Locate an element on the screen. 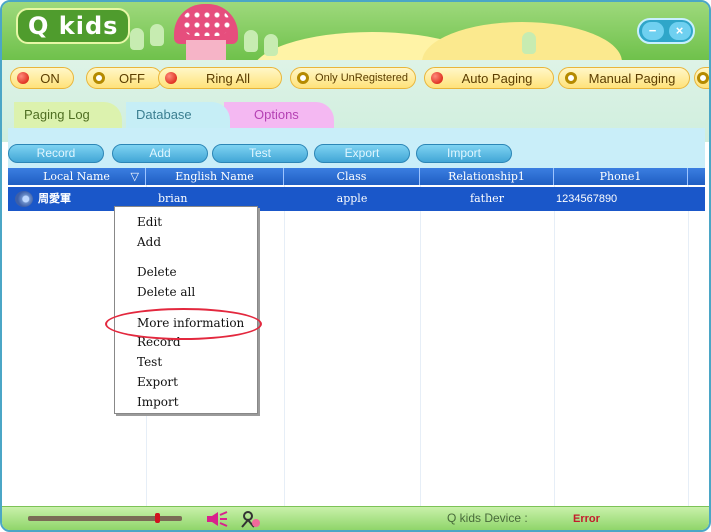 This screenshot has width=711, height=532. menu-item-test: Test is located at coordinates (149, 362).